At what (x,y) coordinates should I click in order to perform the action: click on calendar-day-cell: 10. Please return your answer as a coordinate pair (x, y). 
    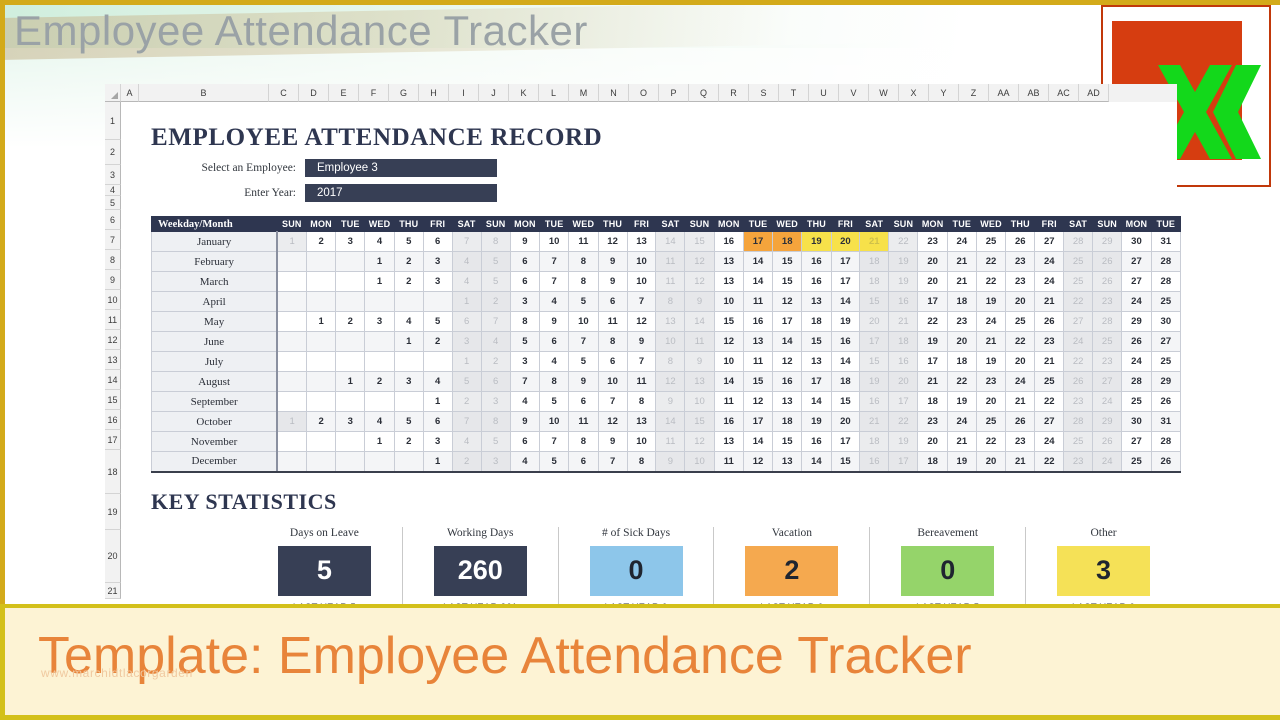
    Looking at the image, I should click on (728, 301).